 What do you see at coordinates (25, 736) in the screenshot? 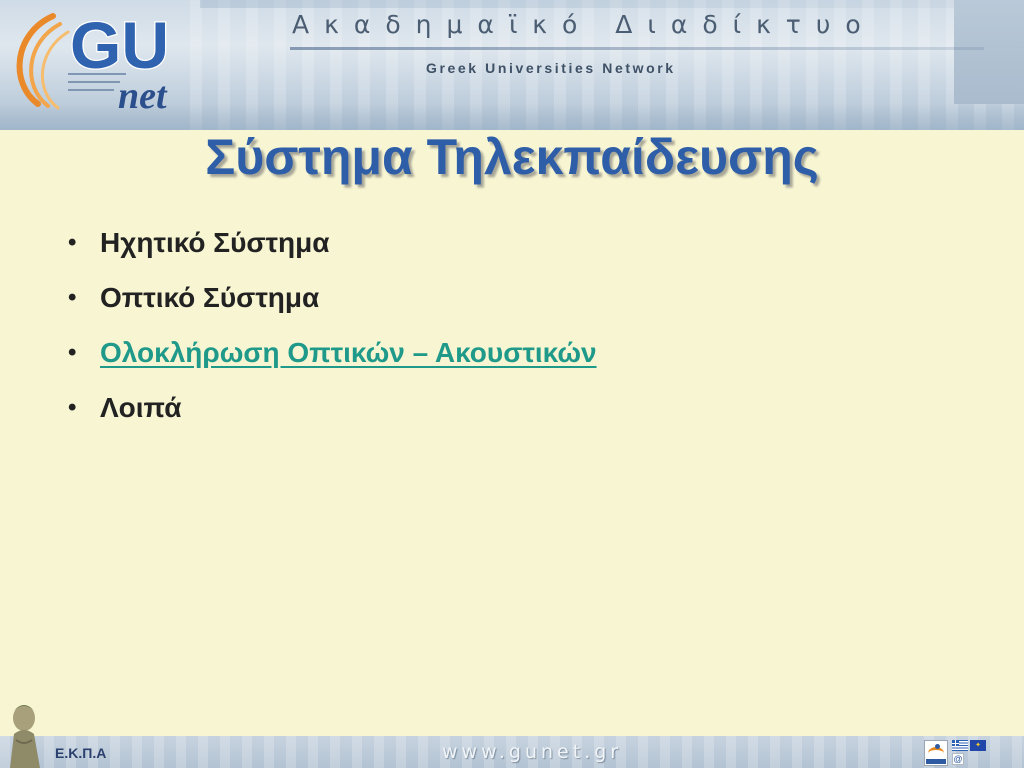
I see `statue-icon` at bounding box center [25, 736].